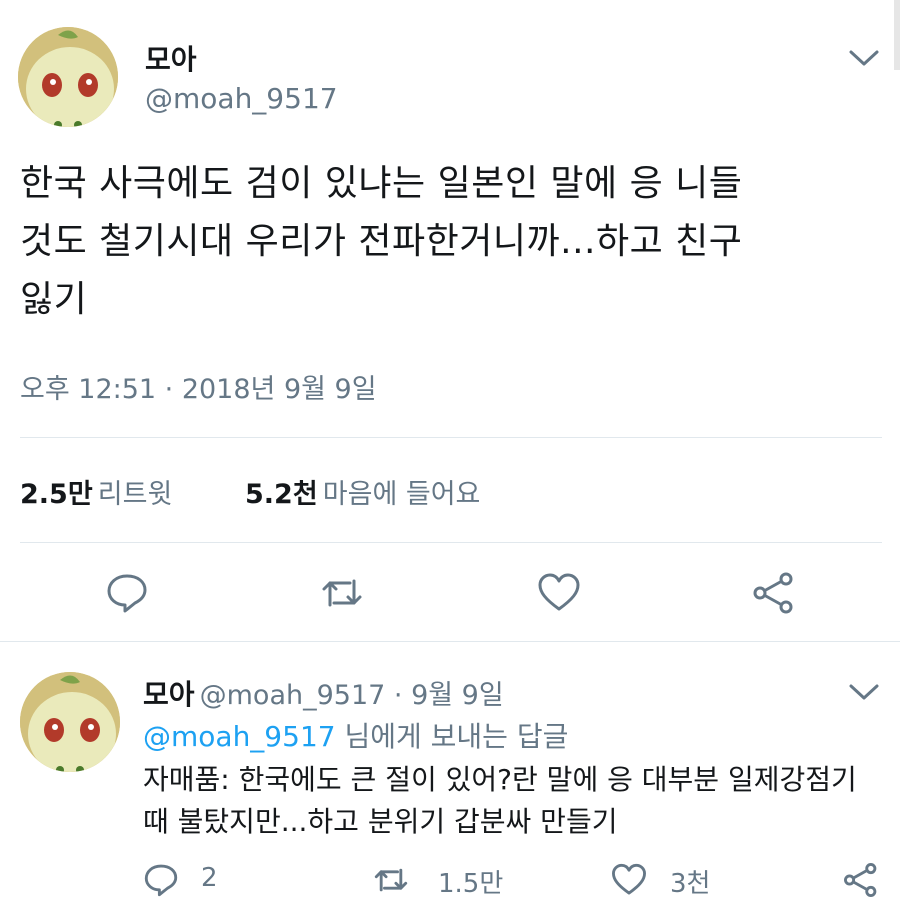 Image resolution: width=900 pixels, height=914 pixels. Describe the element at coordinates (500, 779) in the screenshot. I see `reply-text-line: 자매품: 한국에도 큰 절이 있어?란 말에 응 대부분 일제강점기` at that location.